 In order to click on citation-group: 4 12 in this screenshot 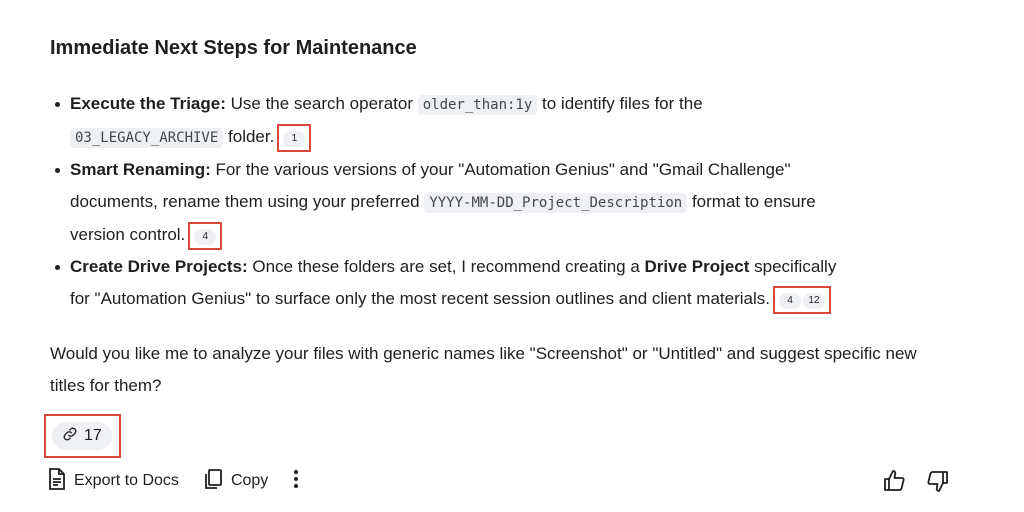, I will do `click(801, 299)`.